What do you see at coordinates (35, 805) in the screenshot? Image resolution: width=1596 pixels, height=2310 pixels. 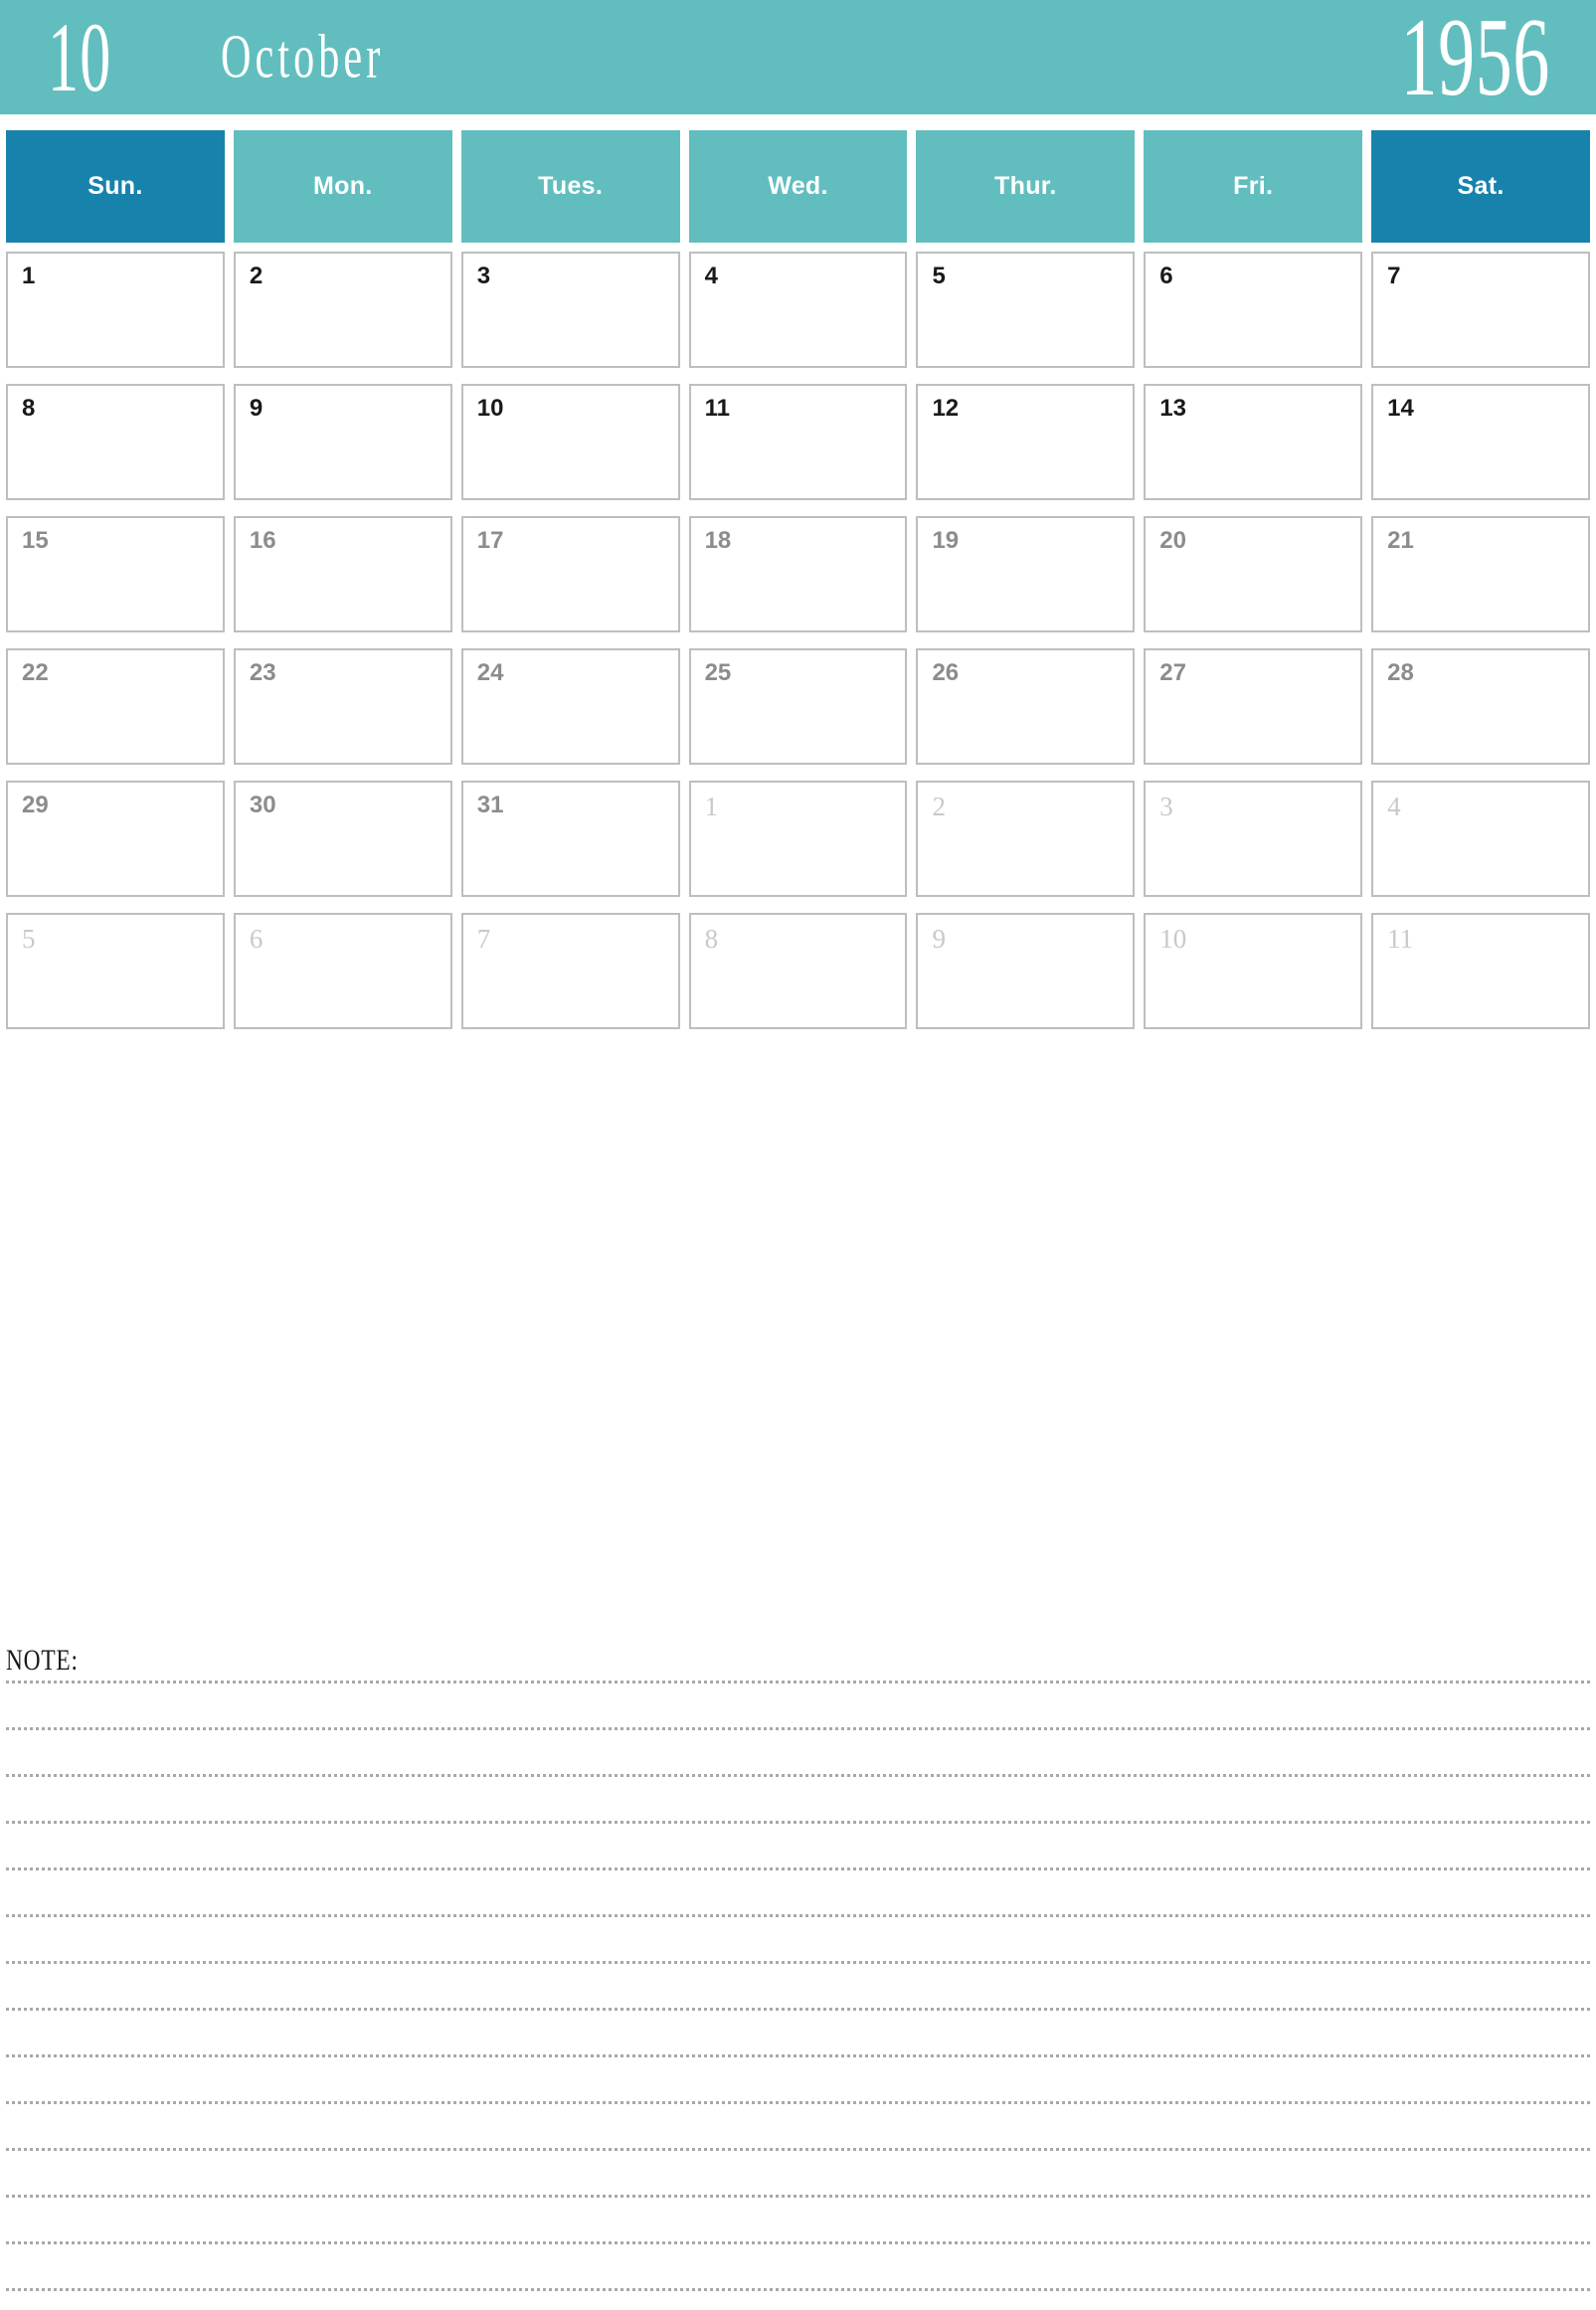 I see `calendar-day-number: 29` at bounding box center [35, 805].